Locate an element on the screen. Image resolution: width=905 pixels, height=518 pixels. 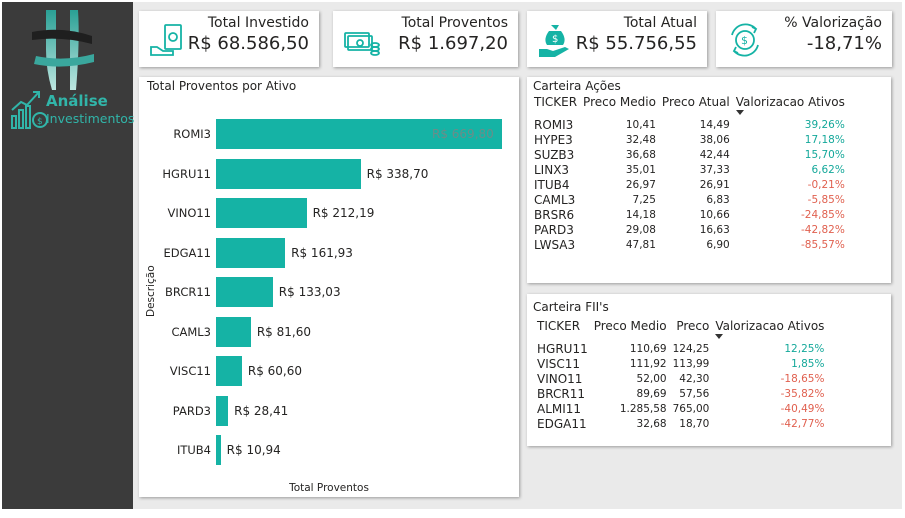
preco-medio-cell: 14,18 is located at coordinates (640, 214).